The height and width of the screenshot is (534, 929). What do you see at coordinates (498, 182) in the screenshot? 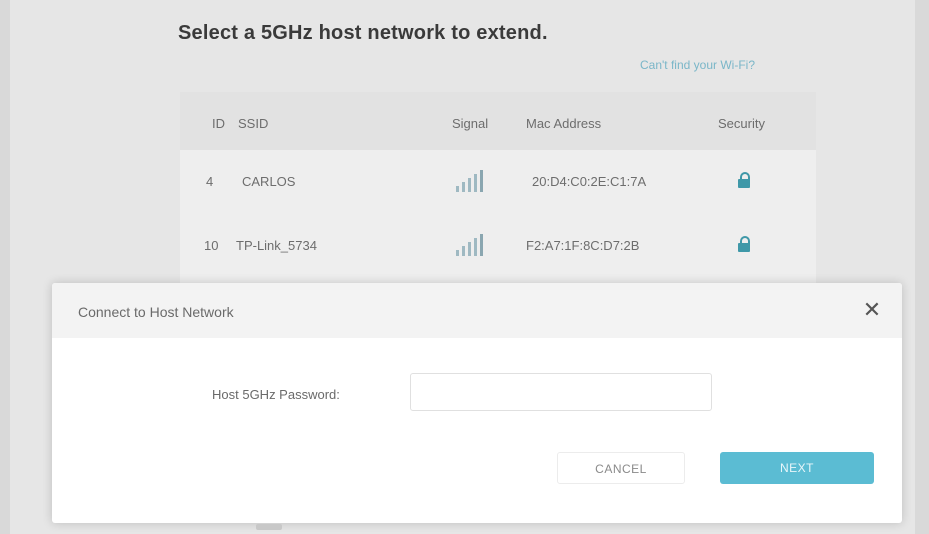
I see `table-row: 4 CARLOS 20:D4:C0:2E:C1:7A` at bounding box center [498, 182].